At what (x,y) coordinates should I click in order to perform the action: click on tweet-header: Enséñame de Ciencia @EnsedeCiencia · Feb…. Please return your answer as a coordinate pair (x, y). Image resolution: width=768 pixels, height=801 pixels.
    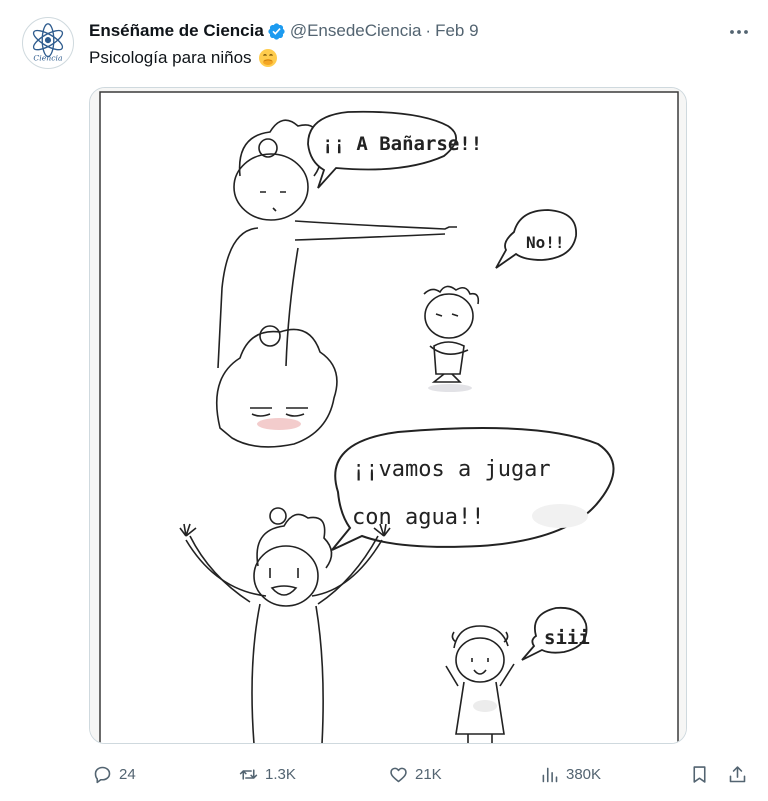
    Looking at the image, I should click on (284, 31).